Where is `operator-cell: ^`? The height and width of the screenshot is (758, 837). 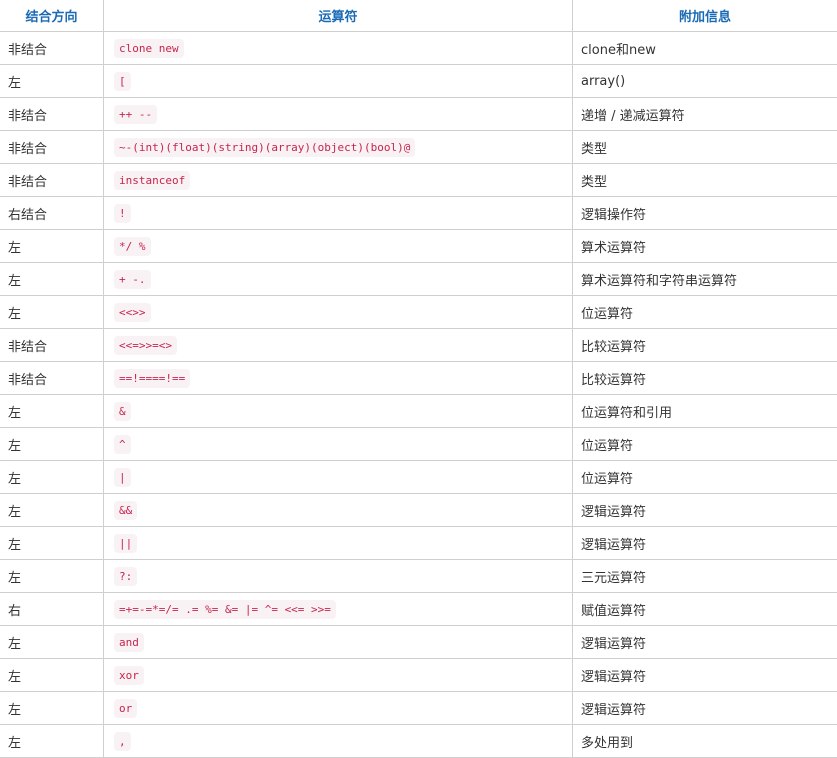 operator-cell: ^ is located at coordinates (338, 444).